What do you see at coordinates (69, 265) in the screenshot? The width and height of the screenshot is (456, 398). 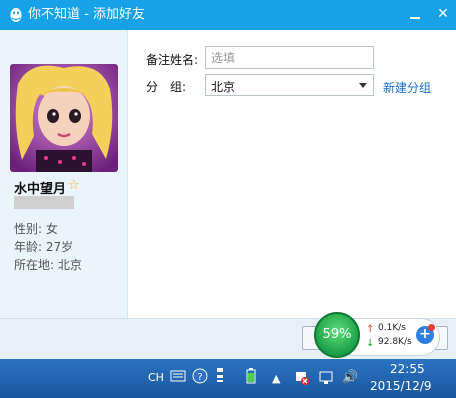 I see `location-value: 北京` at bounding box center [69, 265].